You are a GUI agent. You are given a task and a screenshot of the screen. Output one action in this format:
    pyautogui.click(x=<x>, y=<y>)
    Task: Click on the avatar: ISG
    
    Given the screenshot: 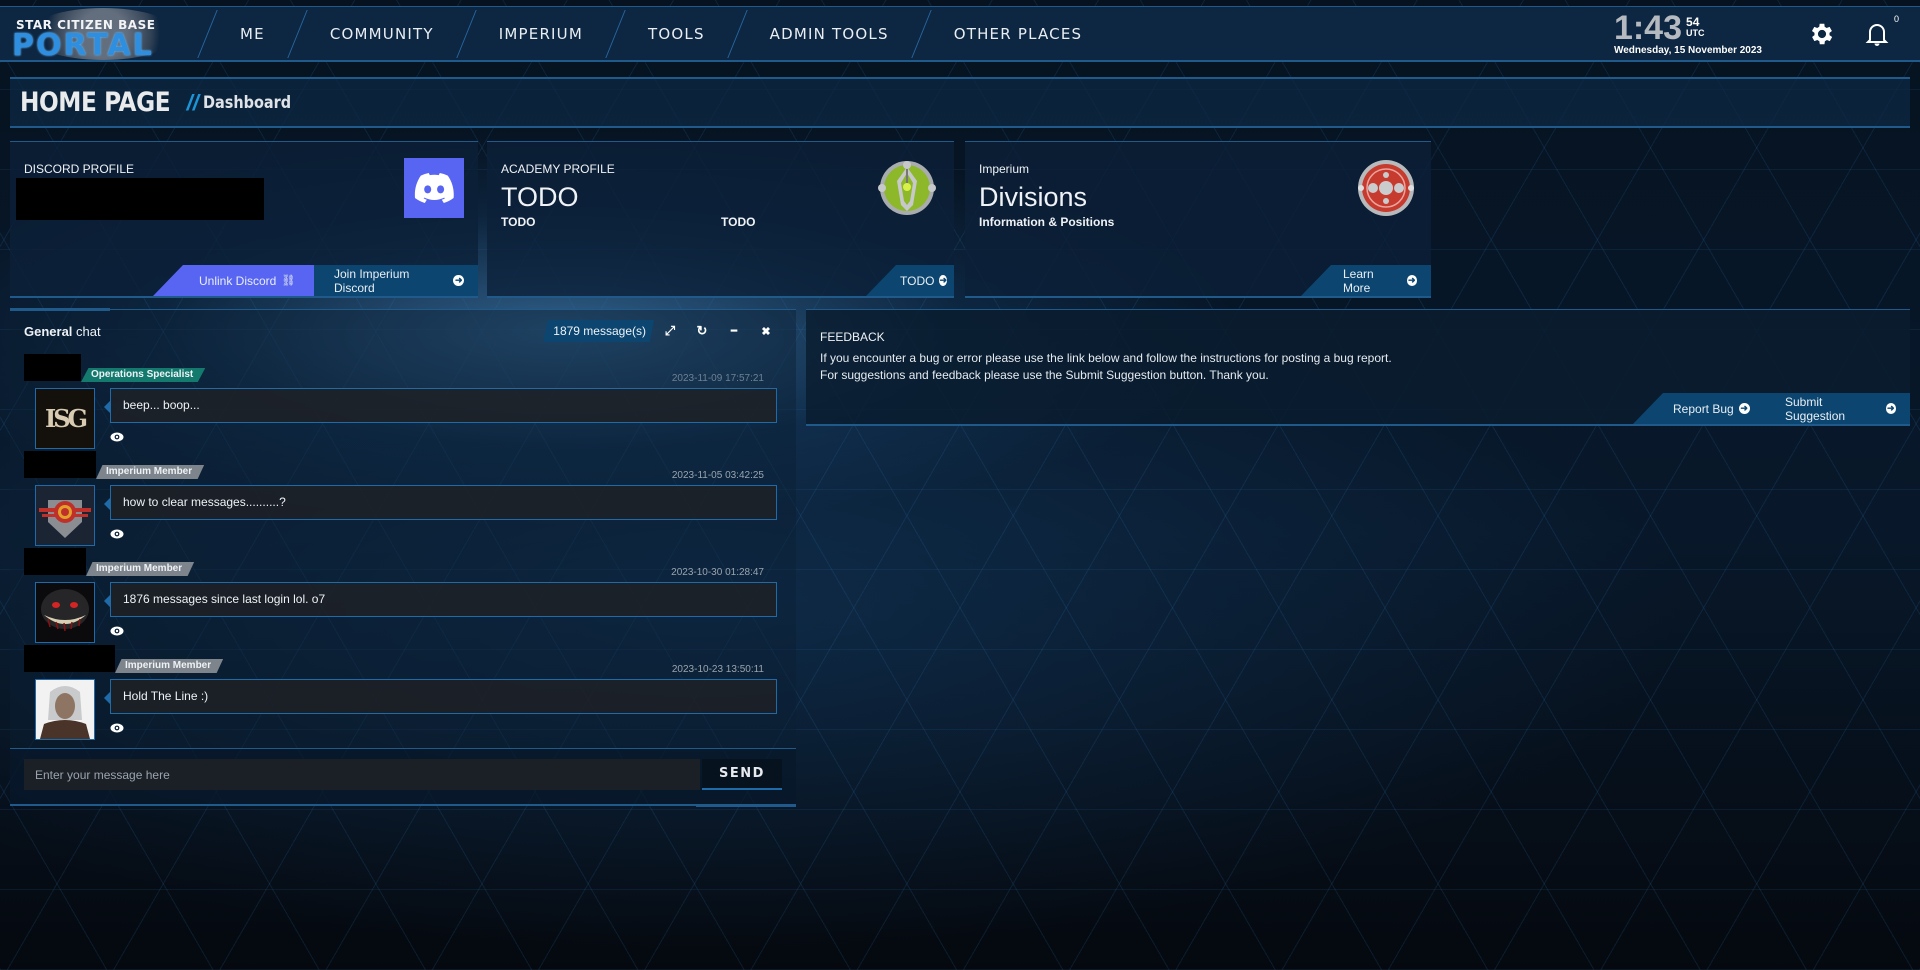 What is the action you would take?
    pyautogui.click(x=65, y=418)
    